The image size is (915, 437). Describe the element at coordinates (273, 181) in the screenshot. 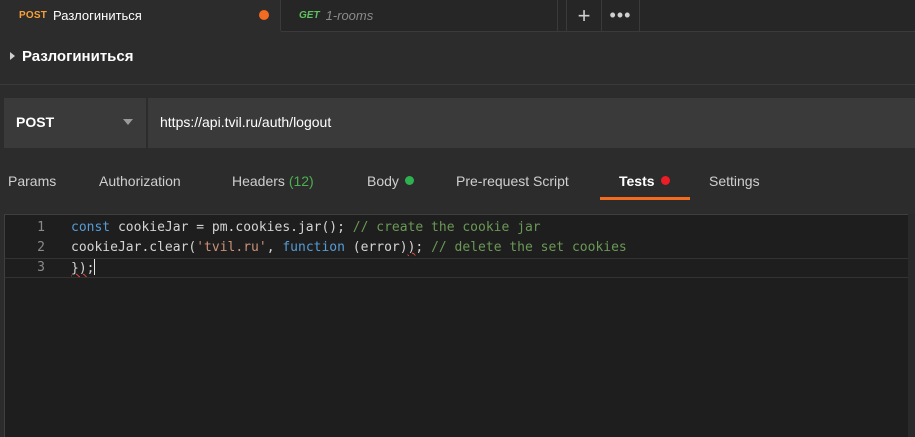

I see `tab-headers: Headers (12)` at that location.